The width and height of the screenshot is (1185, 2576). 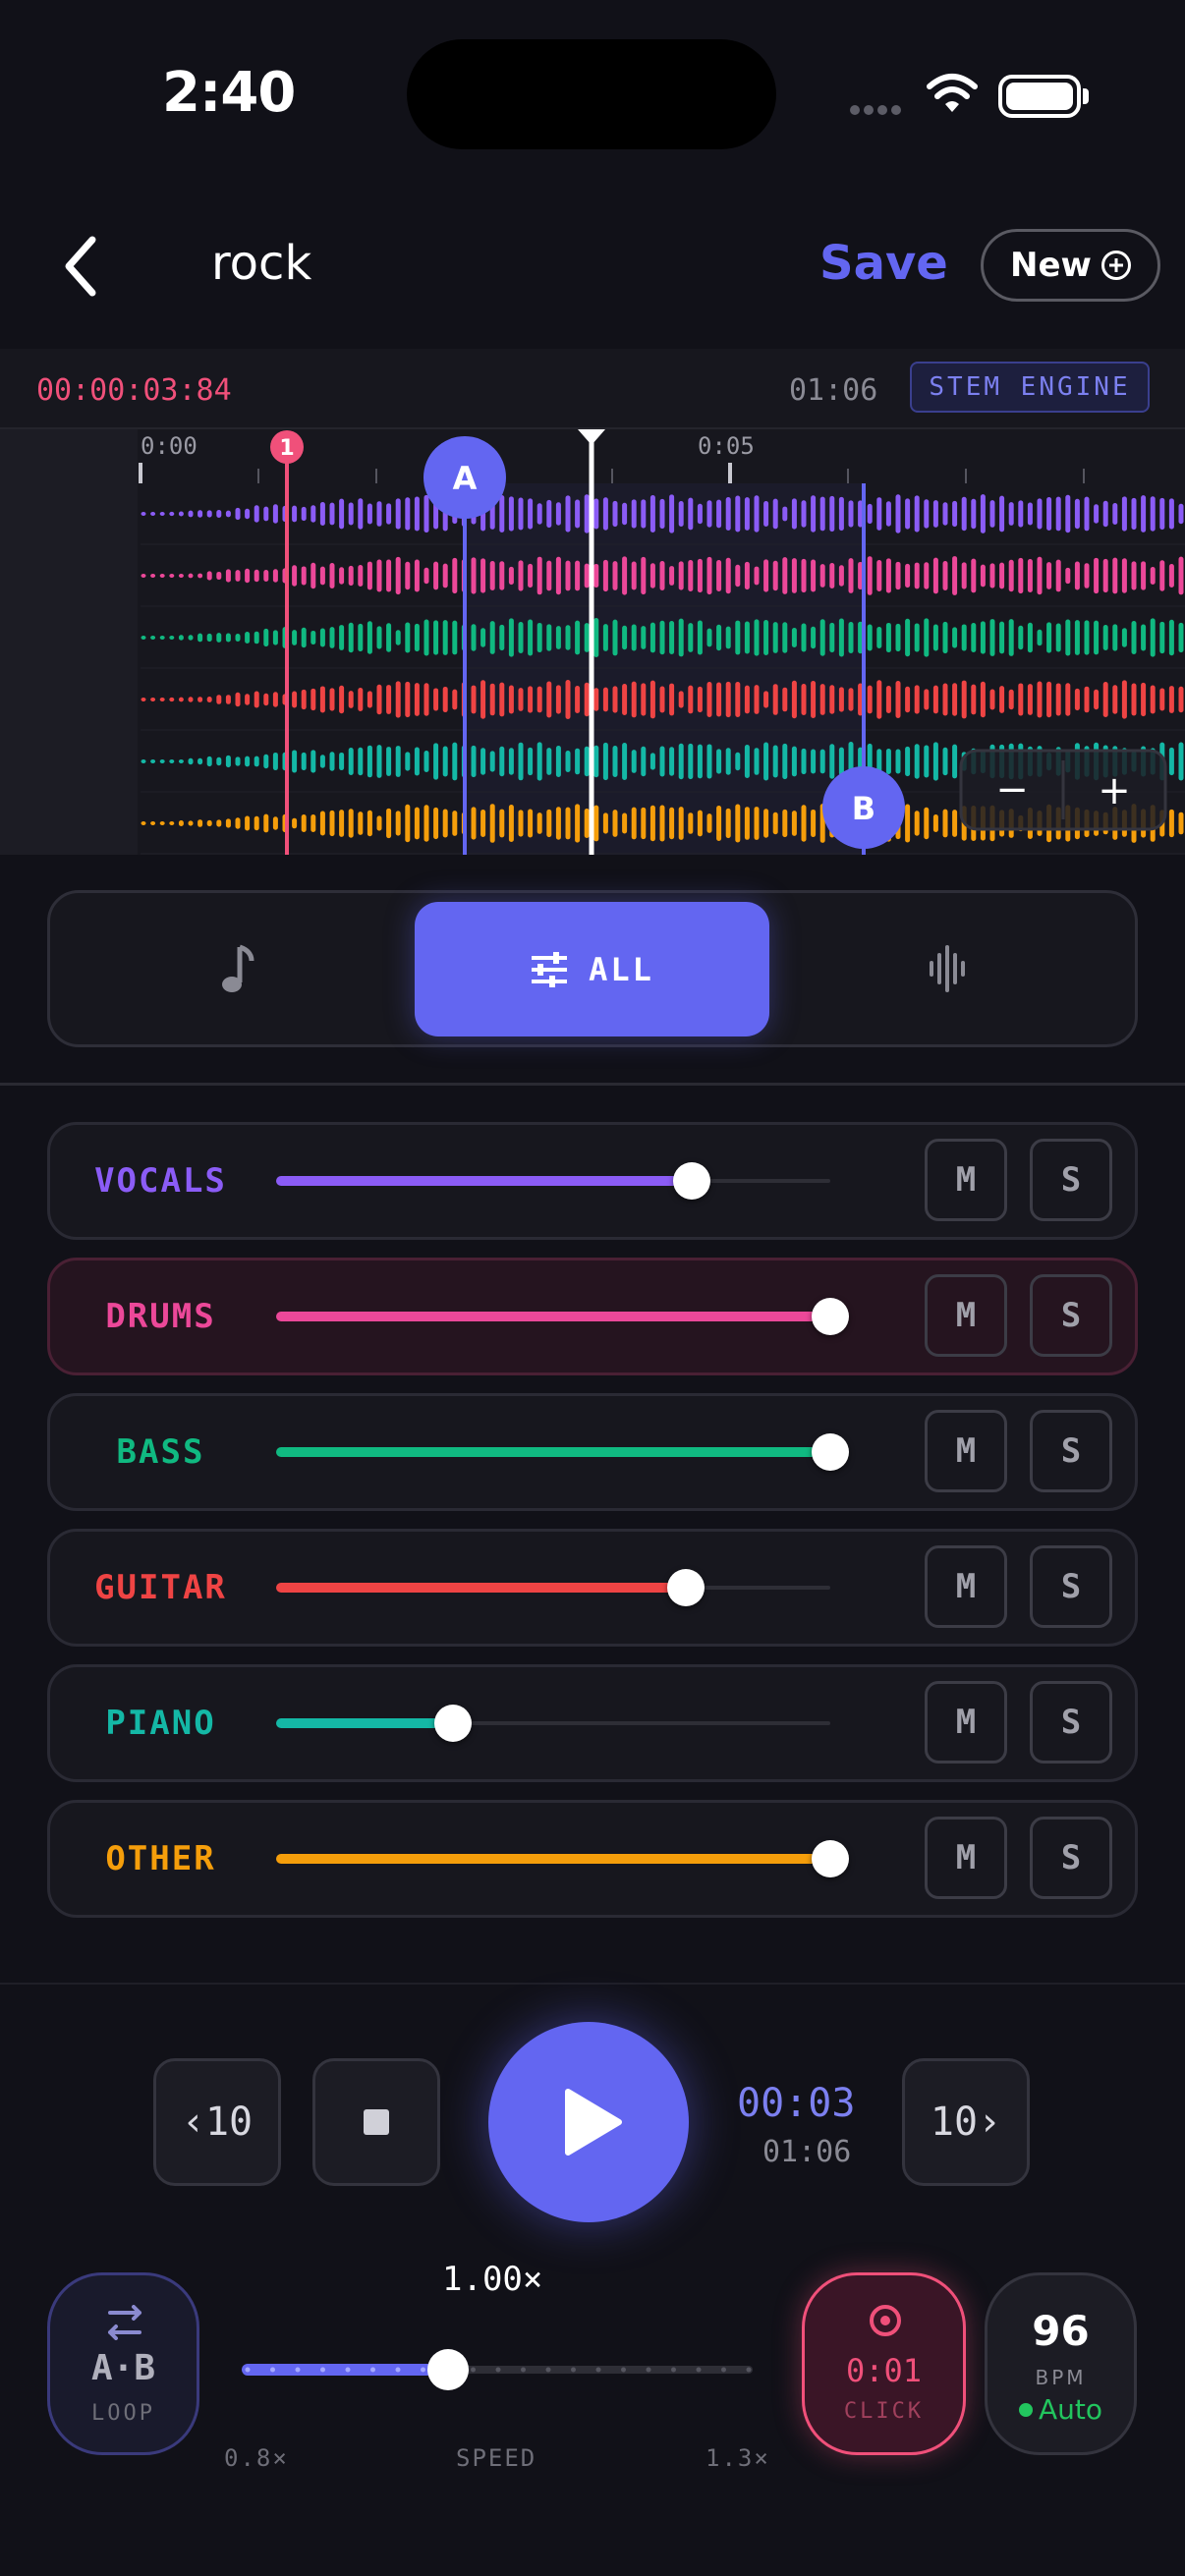 What do you see at coordinates (376, 2122) in the screenshot?
I see `stop-button` at bounding box center [376, 2122].